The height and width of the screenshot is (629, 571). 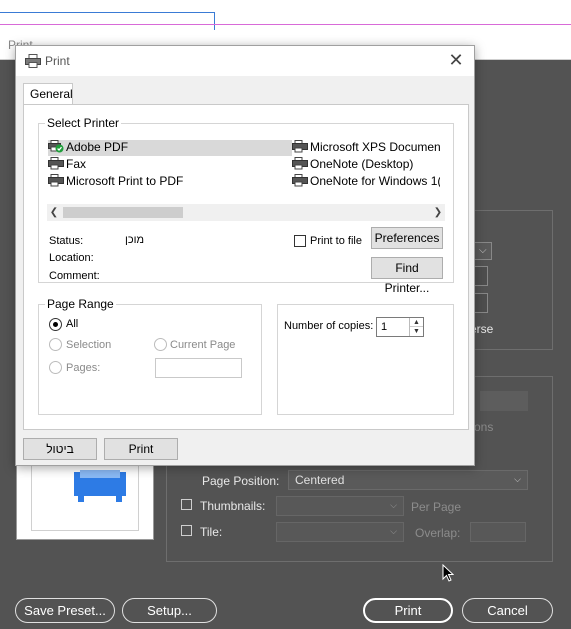 I want to click on status-value: מוכן, so click(x=135, y=240).